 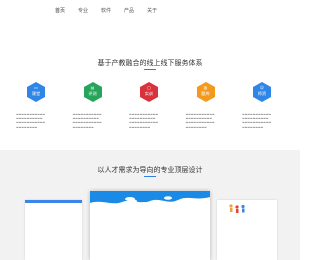 I want to click on database-icon: ▥ 题库, so click(x=205, y=92).